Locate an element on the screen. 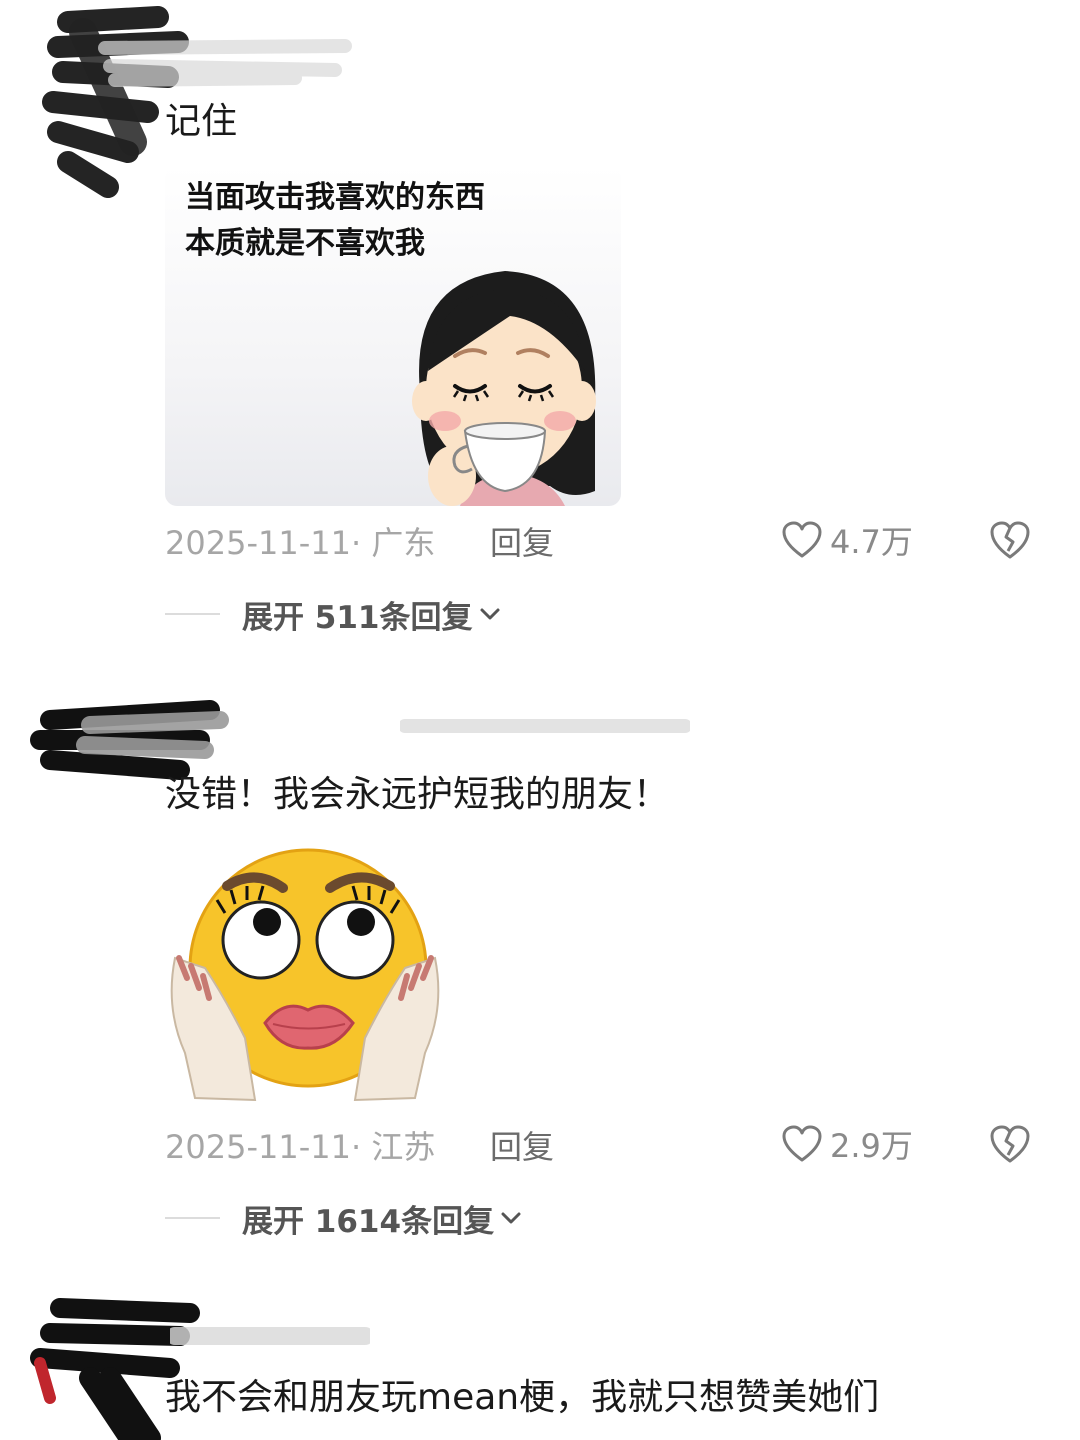 This screenshot has width=1080, height=1440. expand-replies-button: 展开 511条回复 is located at coordinates (333, 614).